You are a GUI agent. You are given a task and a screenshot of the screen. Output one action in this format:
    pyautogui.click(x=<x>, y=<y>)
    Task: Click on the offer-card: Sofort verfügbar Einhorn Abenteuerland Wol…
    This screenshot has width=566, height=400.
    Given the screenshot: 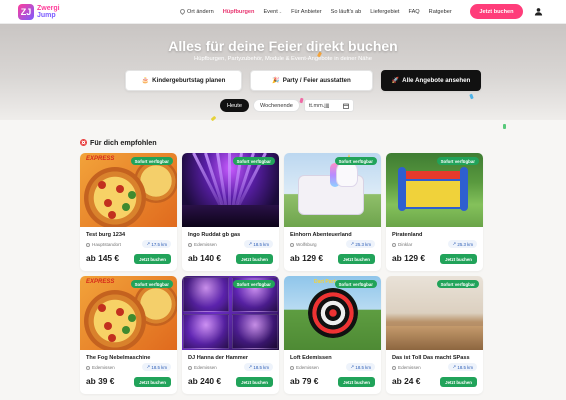 What is the action you would take?
    pyautogui.click(x=332, y=212)
    